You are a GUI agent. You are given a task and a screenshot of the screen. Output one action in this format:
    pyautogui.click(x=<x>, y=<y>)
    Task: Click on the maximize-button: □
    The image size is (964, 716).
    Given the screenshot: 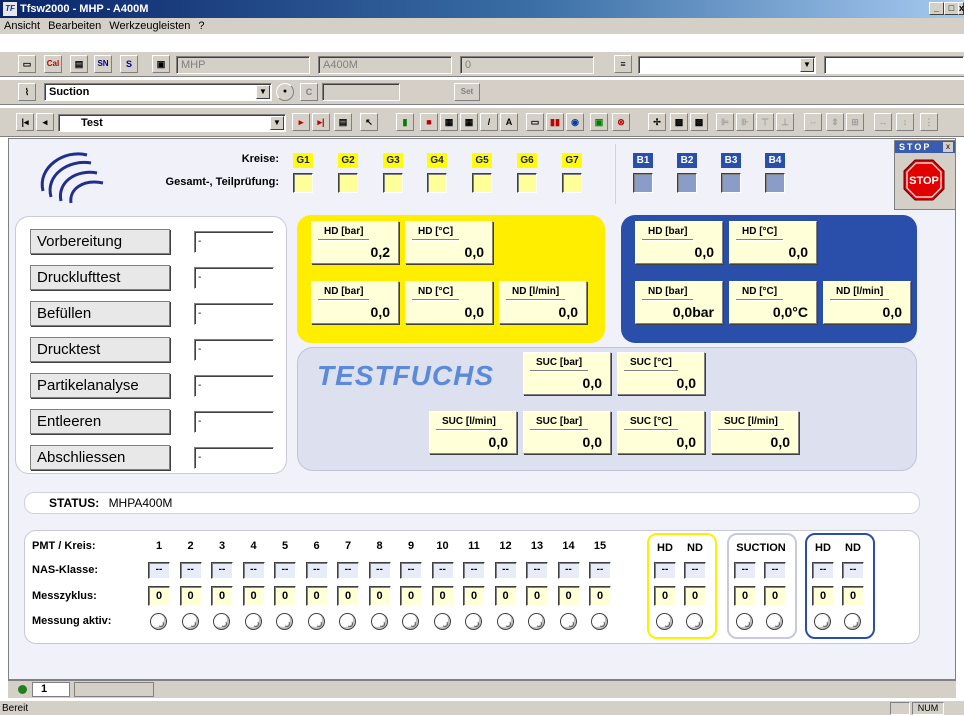 What is the action you would take?
    pyautogui.click(x=951, y=8)
    